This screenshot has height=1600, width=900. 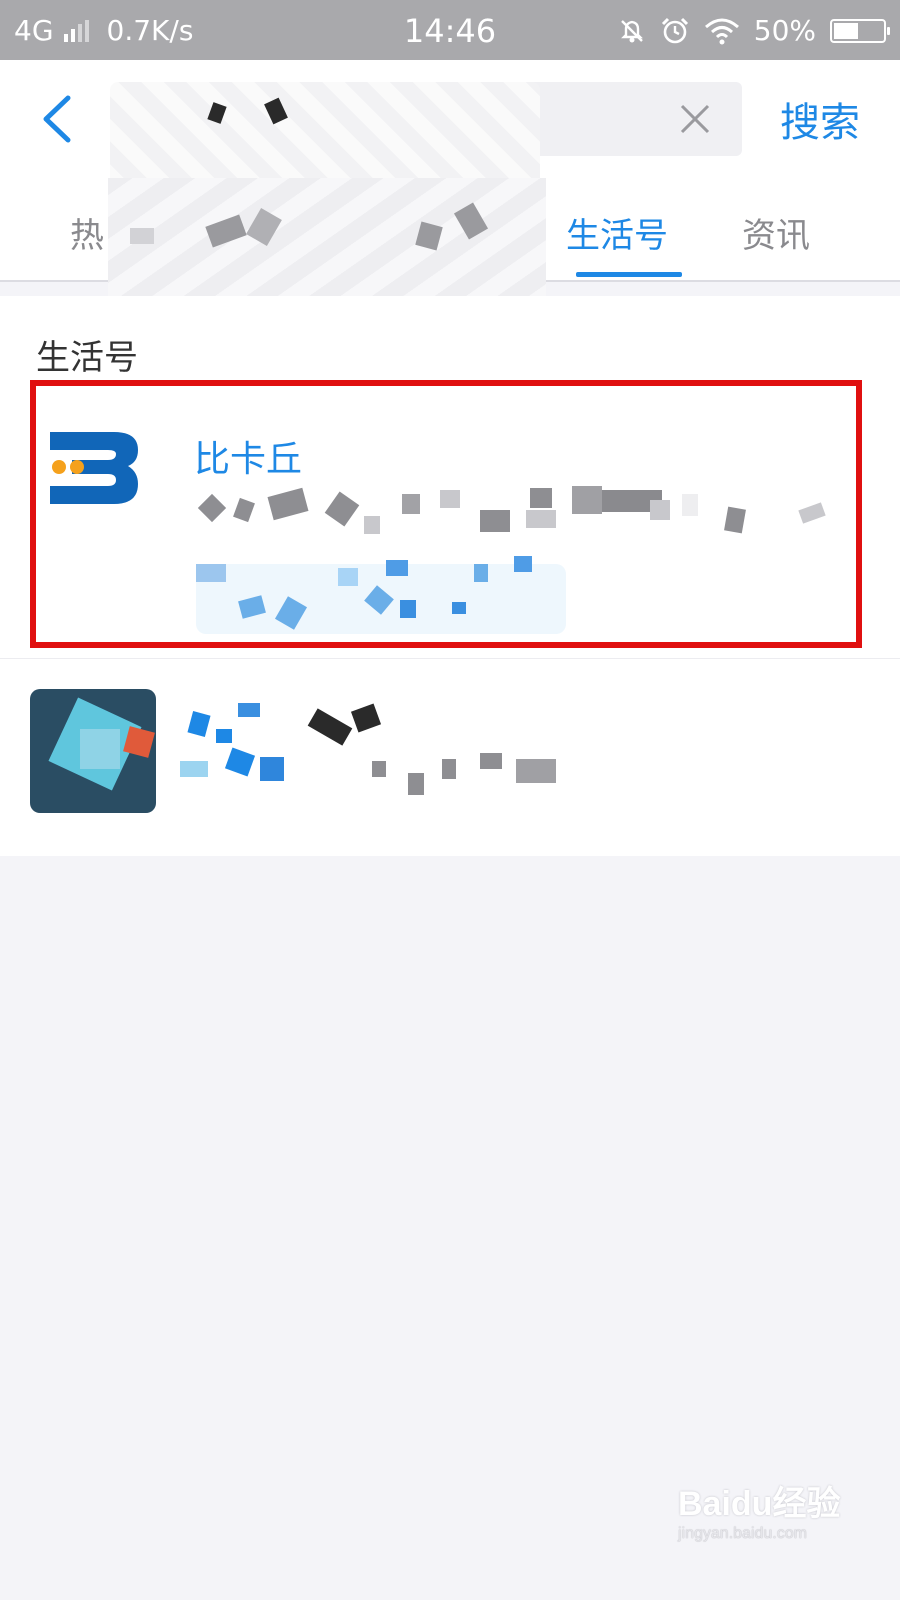 What do you see at coordinates (784, 30) in the screenshot?
I see `battery-percent: 50%` at bounding box center [784, 30].